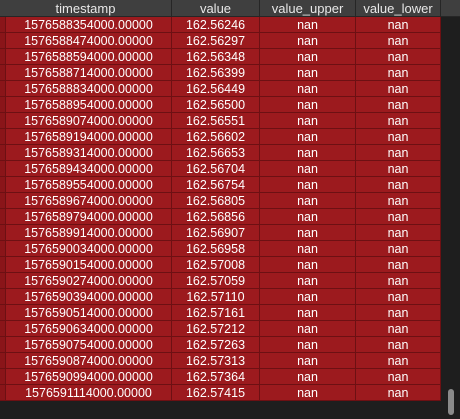 Image resolution: width=460 pixels, height=419 pixels. I want to click on value-cell: 162.56246, so click(216, 25).